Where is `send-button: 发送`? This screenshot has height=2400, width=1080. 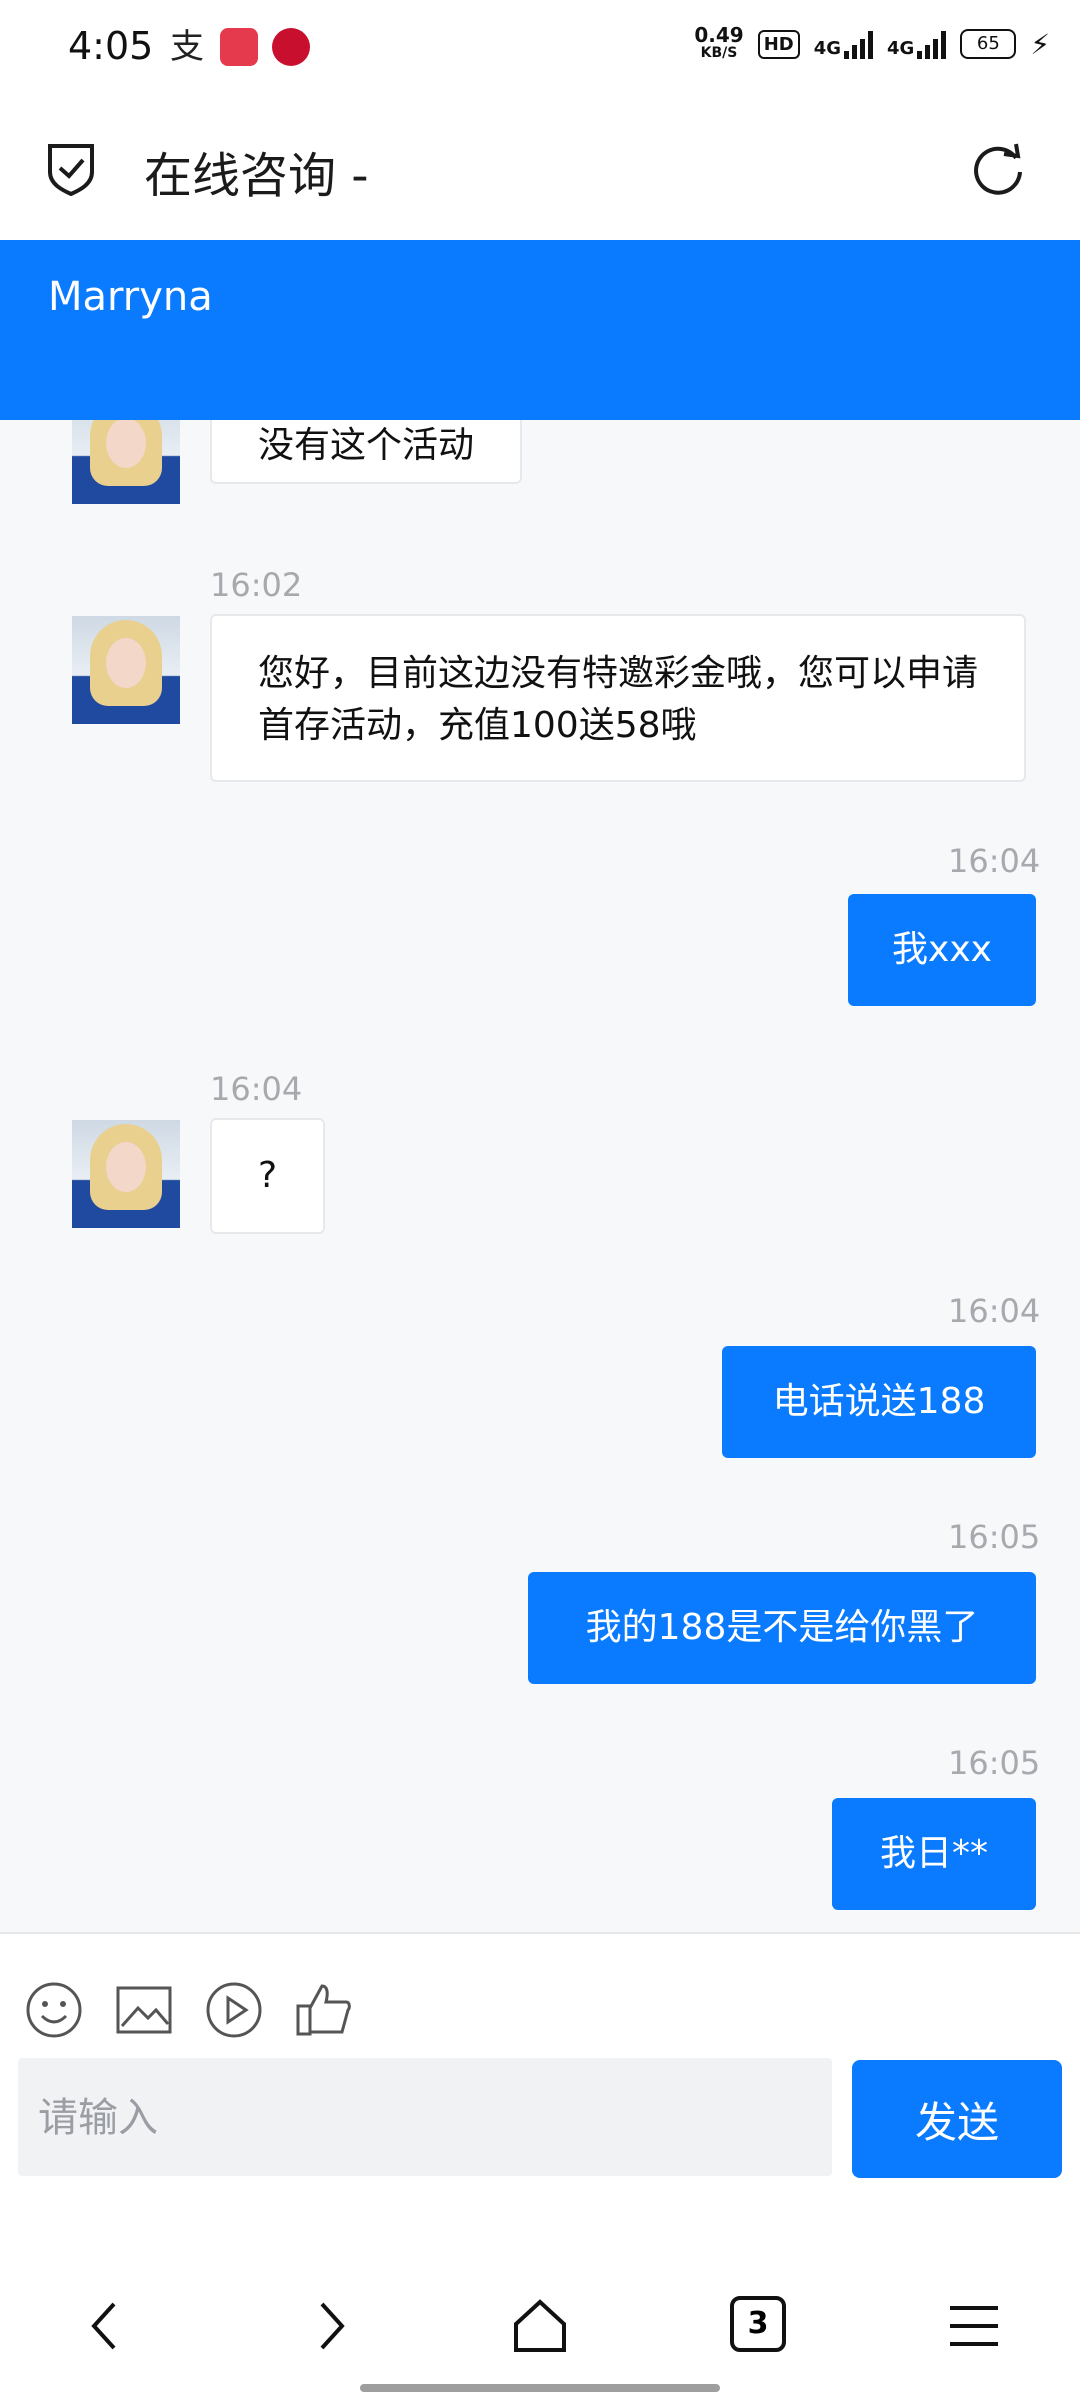 send-button: 发送 is located at coordinates (957, 2119).